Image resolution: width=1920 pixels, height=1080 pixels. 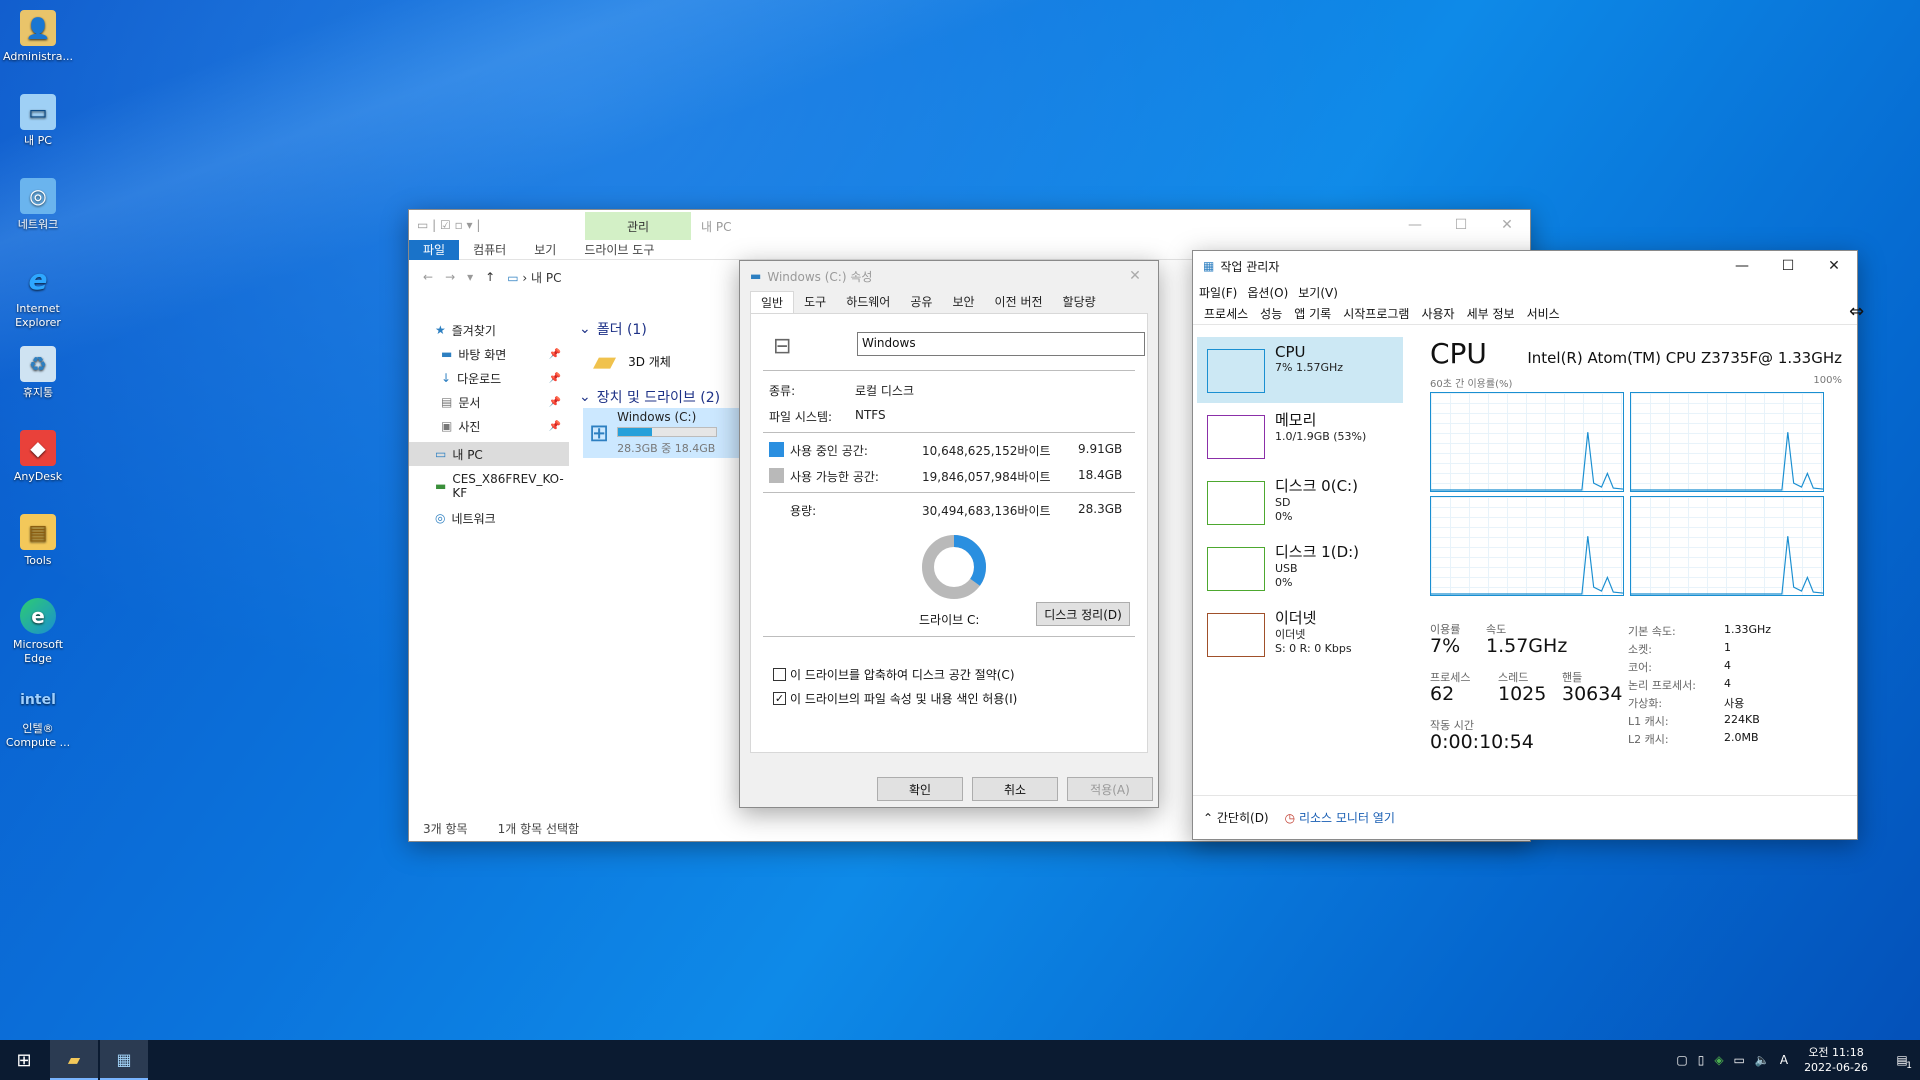 What do you see at coordinates (1236, 817) in the screenshot?
I see `fewer-details-button: ⌃ 간단히(D)` at bounding box center [1236, 817].